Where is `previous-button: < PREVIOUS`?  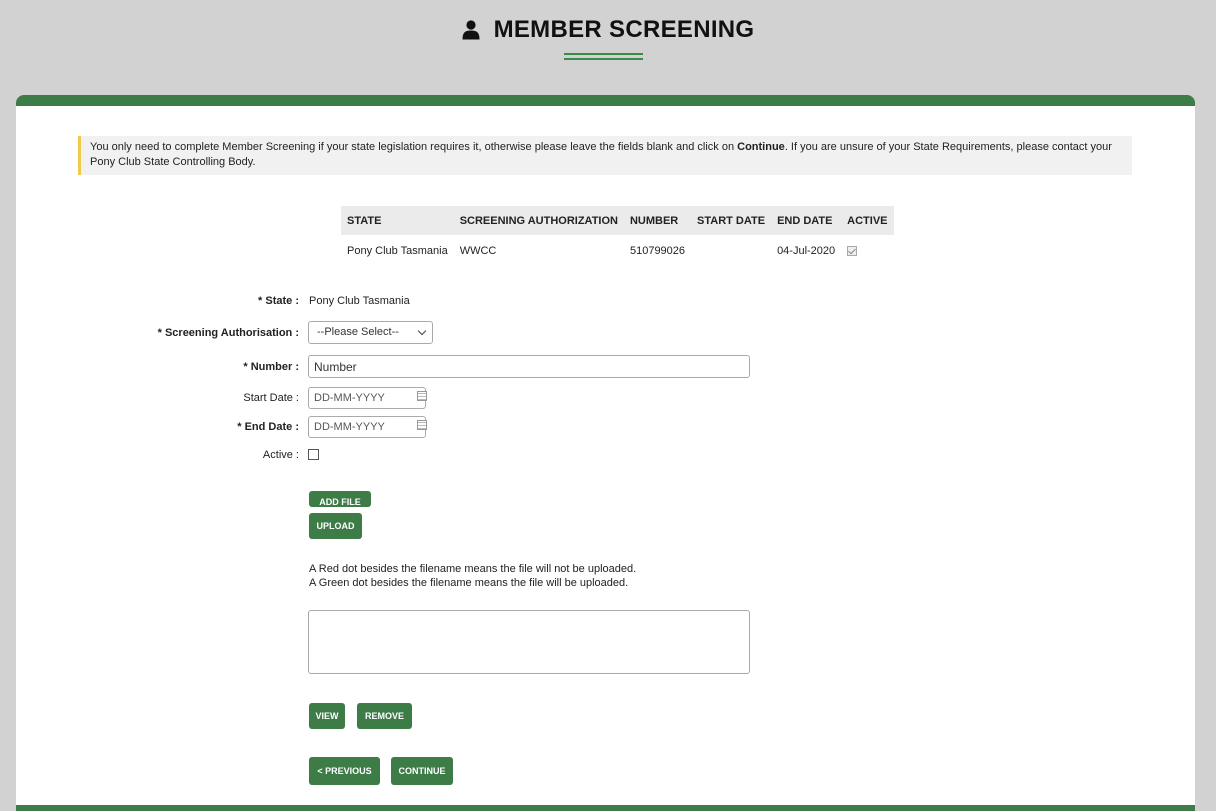
previous-button: < PREVIOUS is located at coordinates (344, 771).